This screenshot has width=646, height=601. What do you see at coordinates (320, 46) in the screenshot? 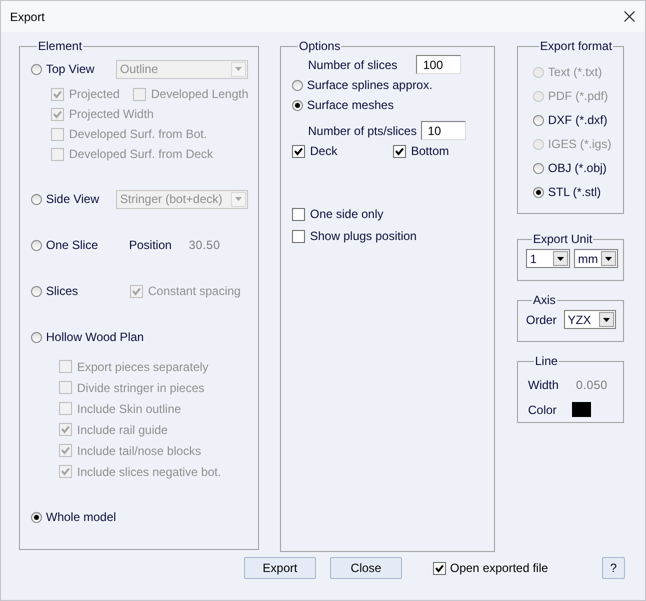
I see `group-title: Options` at bounding box center [320, 46].